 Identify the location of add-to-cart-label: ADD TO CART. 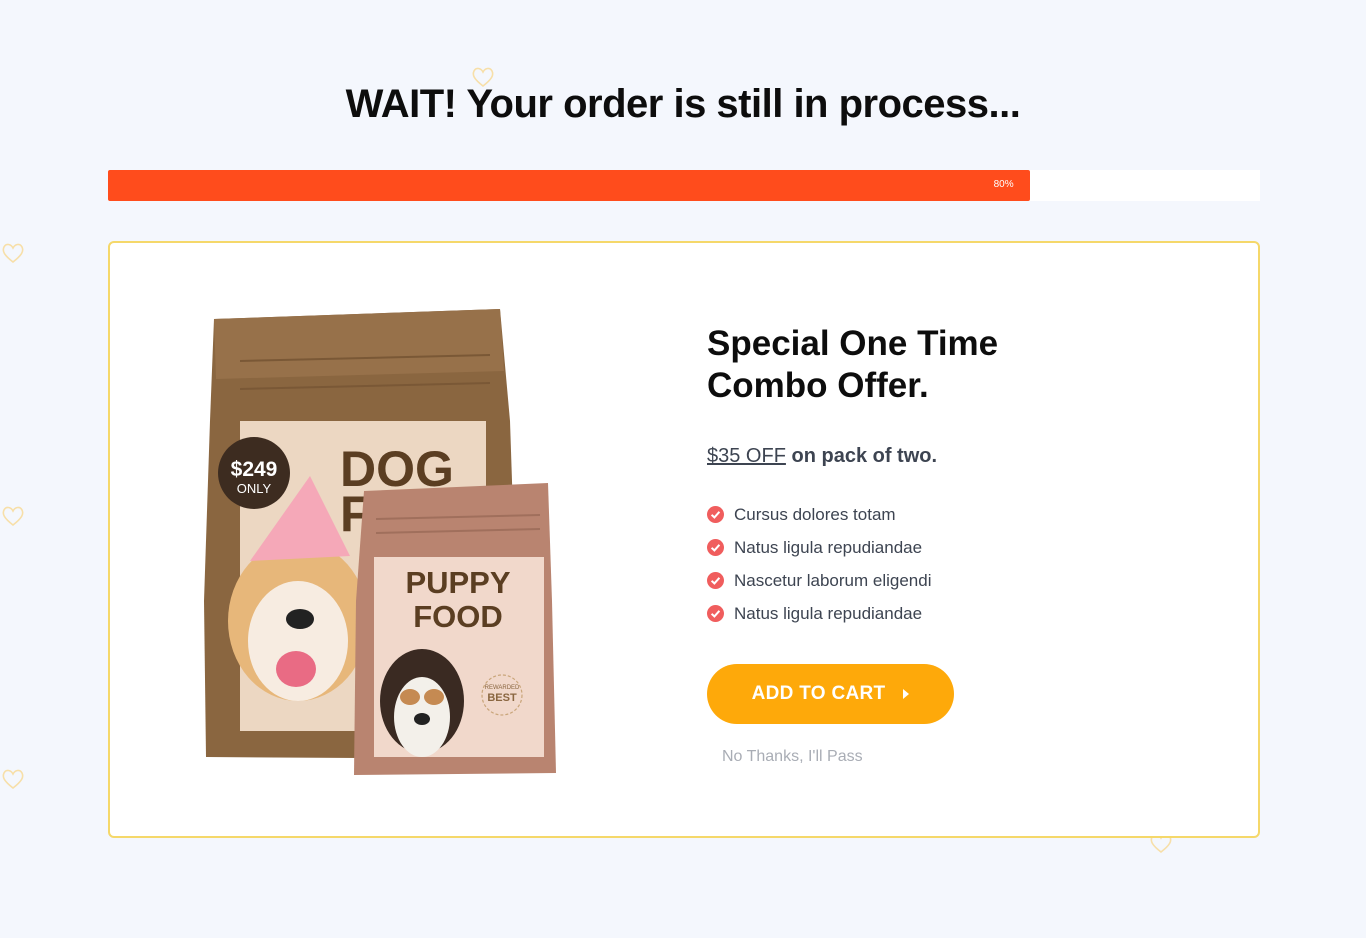
(818, 693).